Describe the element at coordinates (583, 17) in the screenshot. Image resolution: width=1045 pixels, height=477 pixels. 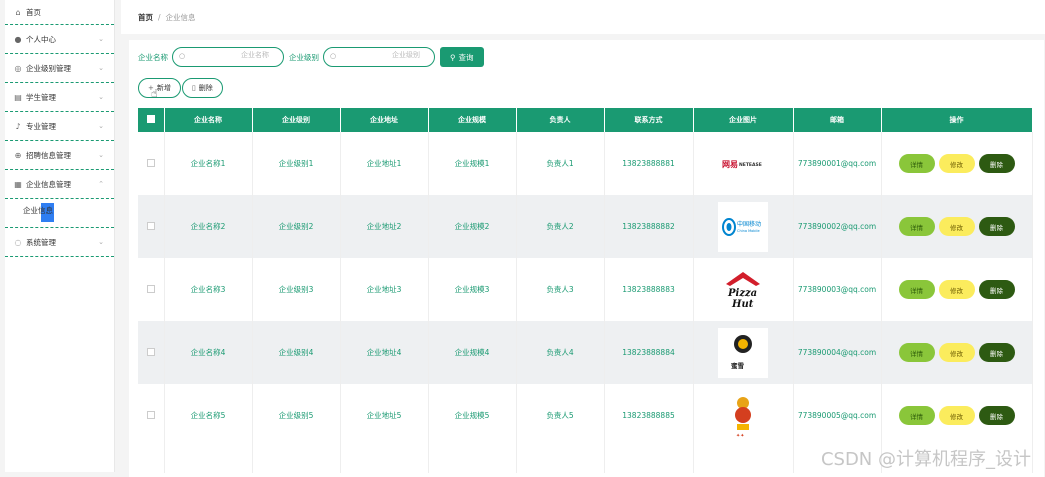
I see `breadcrumb: 首页 / 企业信息` at that location.